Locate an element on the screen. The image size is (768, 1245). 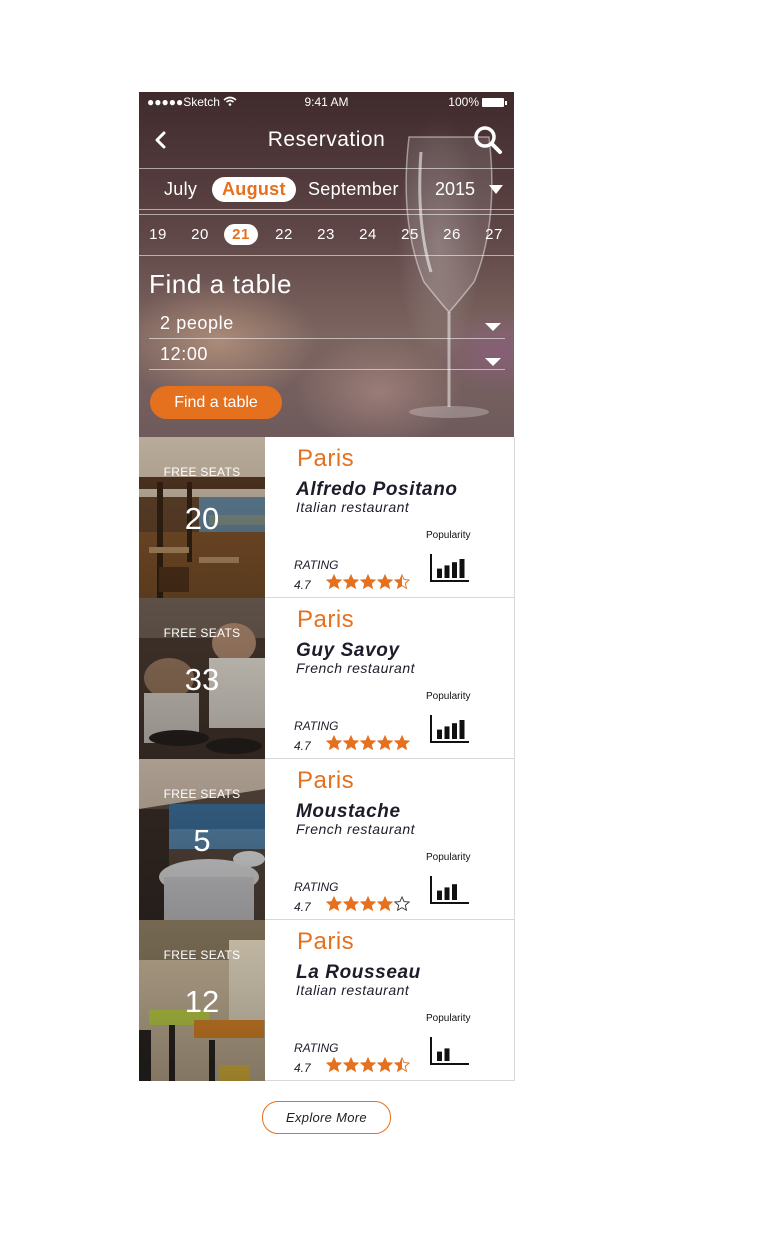
search-icon is located at coordinates (488, 140).